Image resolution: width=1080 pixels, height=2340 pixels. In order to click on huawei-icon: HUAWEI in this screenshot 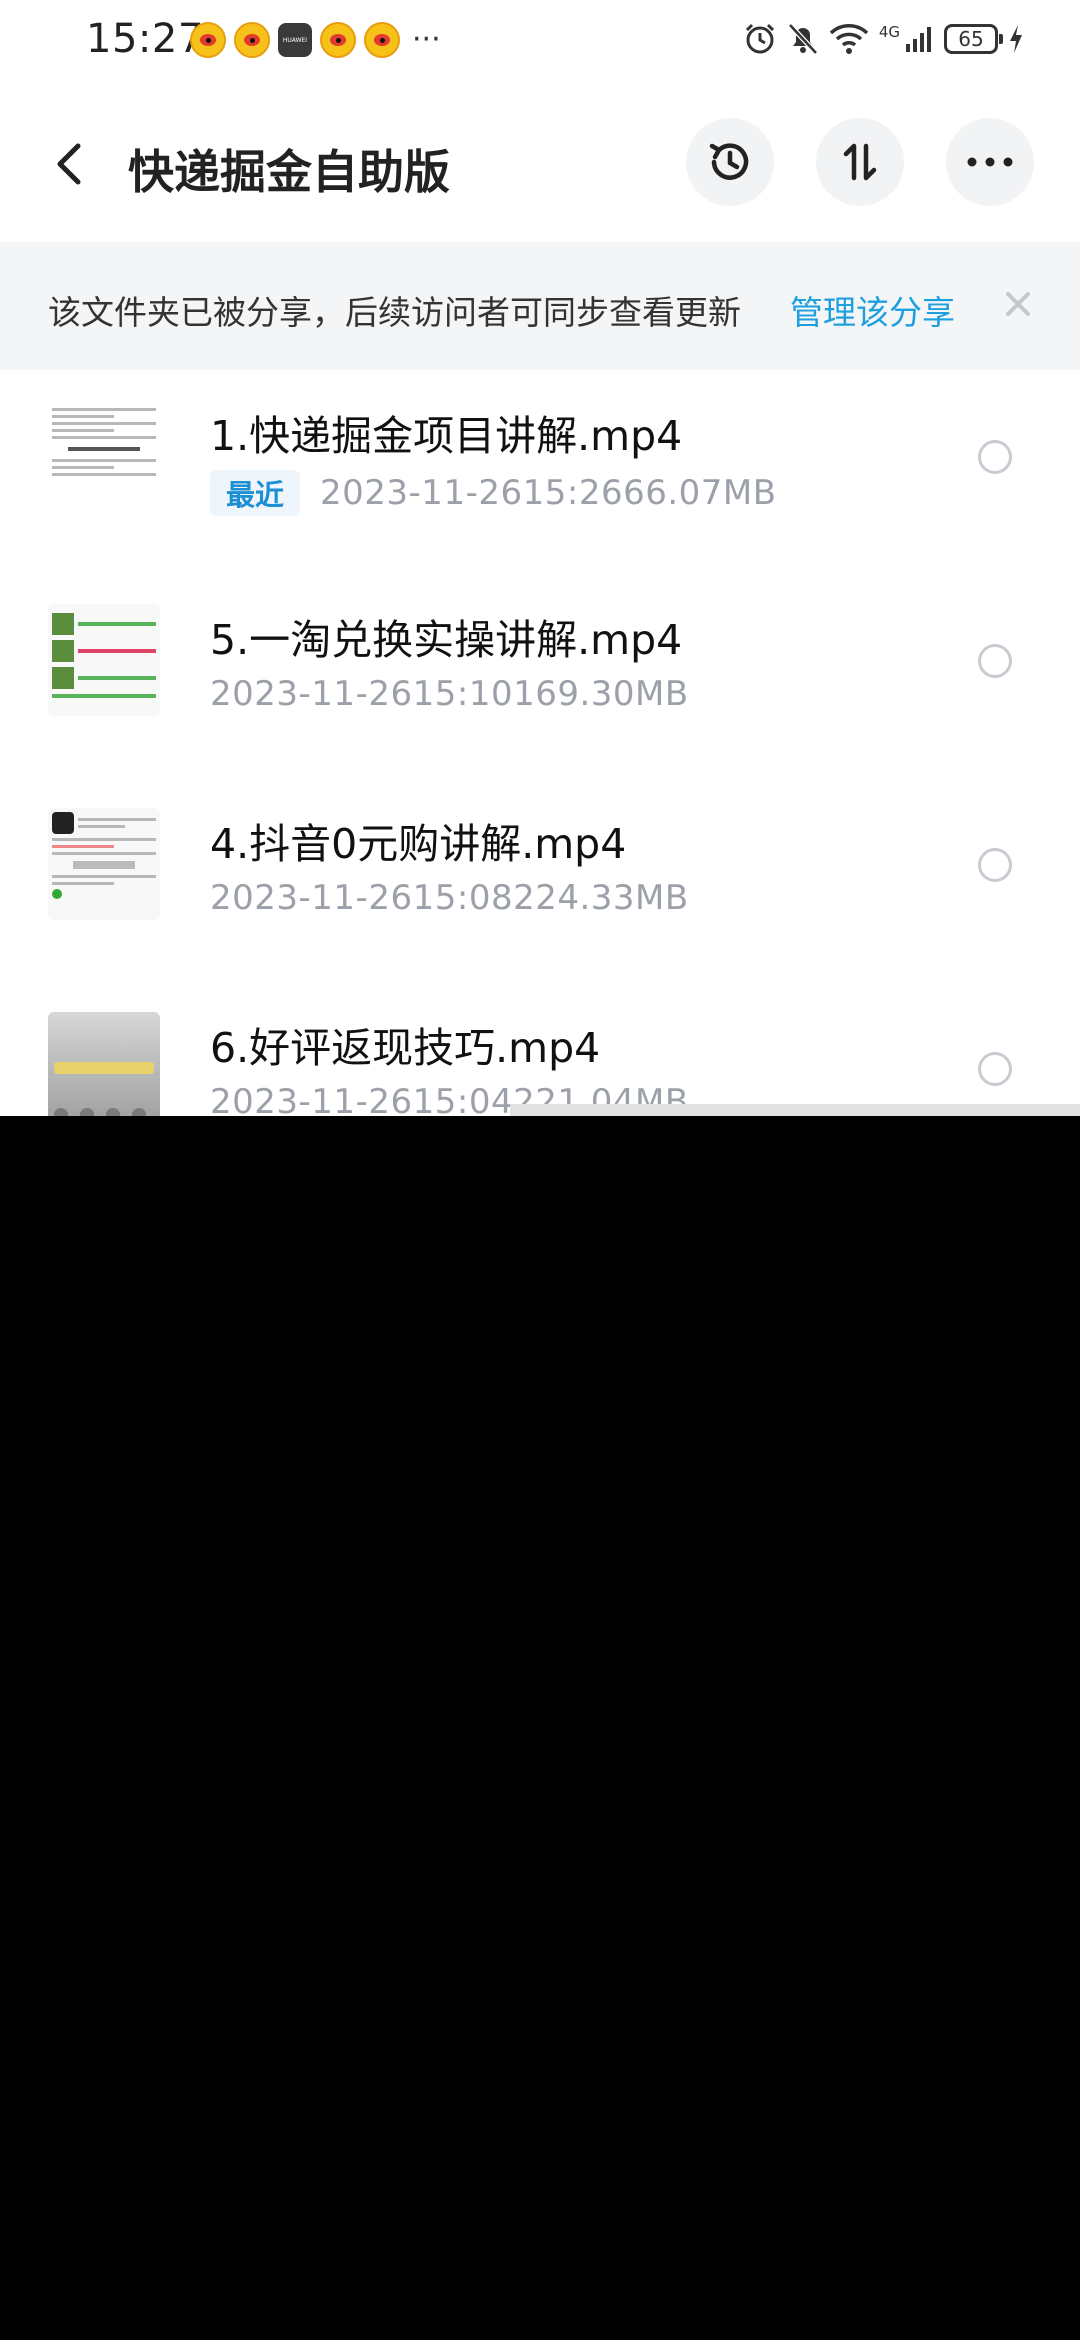, I will do `click(295, 40)`.